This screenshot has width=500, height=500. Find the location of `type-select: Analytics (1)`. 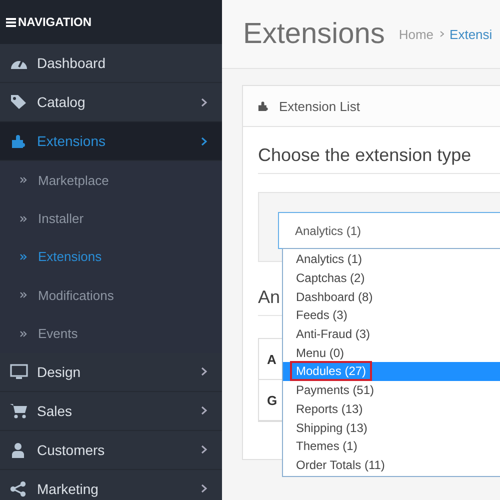

type-select: Analytics (1) is located at coordinates (389, 230).